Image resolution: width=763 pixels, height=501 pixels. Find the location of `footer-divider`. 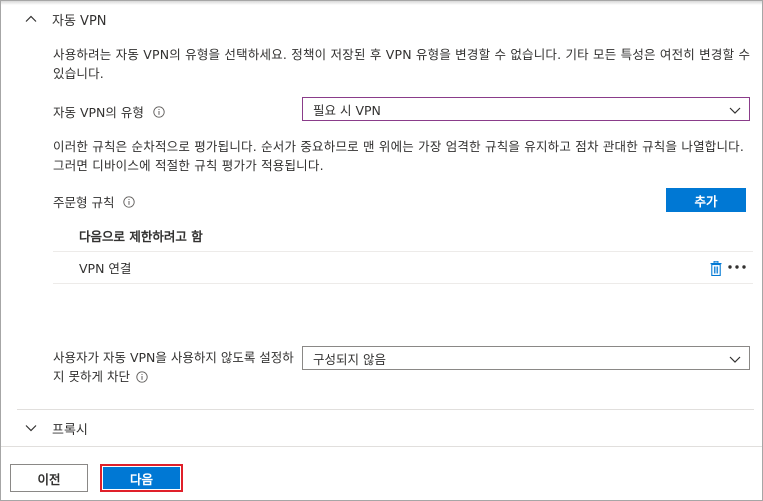

footer-divider is located at coordinates (381, 446).